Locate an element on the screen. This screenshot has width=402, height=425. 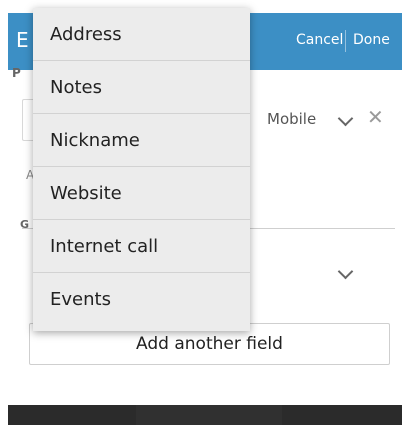
menu-item-address: Address is located at coordinates (141, 34).